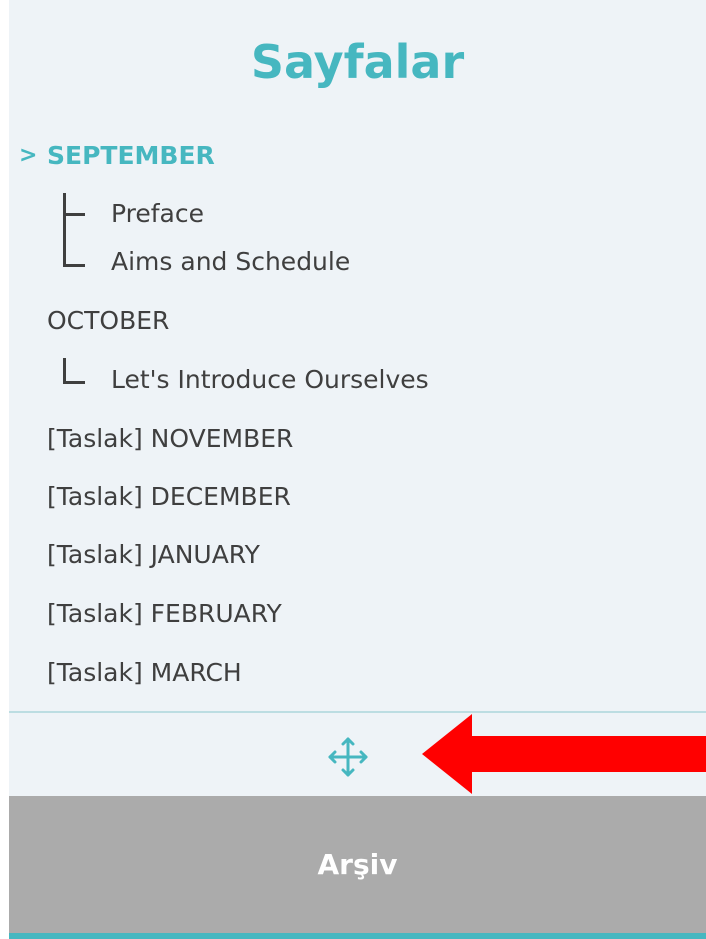  Describe the element at coordinates (564, 754) in the screenshot. I see `red-arrow-annotation` at that location.